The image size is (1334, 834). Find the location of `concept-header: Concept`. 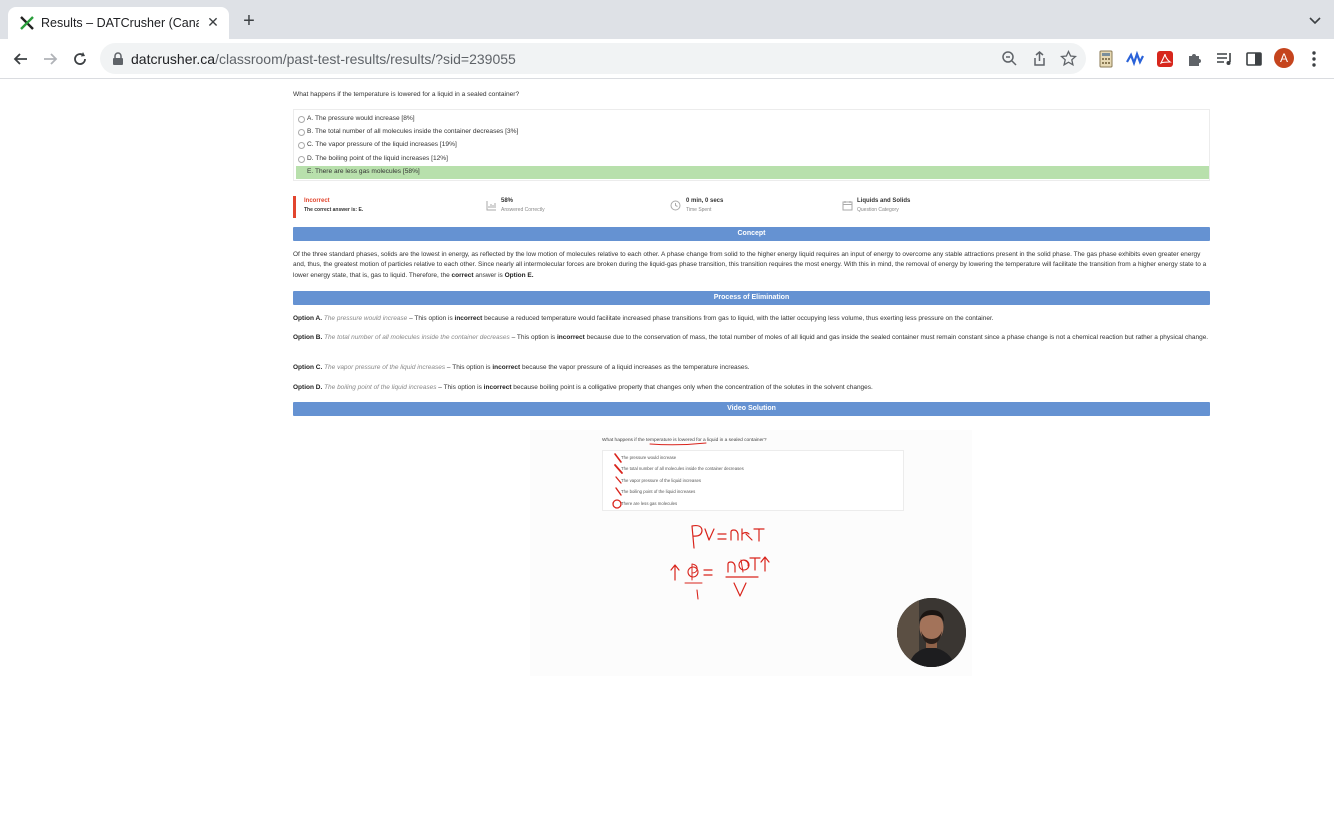

concept-header: Concept is located at coordinates (751, 234).